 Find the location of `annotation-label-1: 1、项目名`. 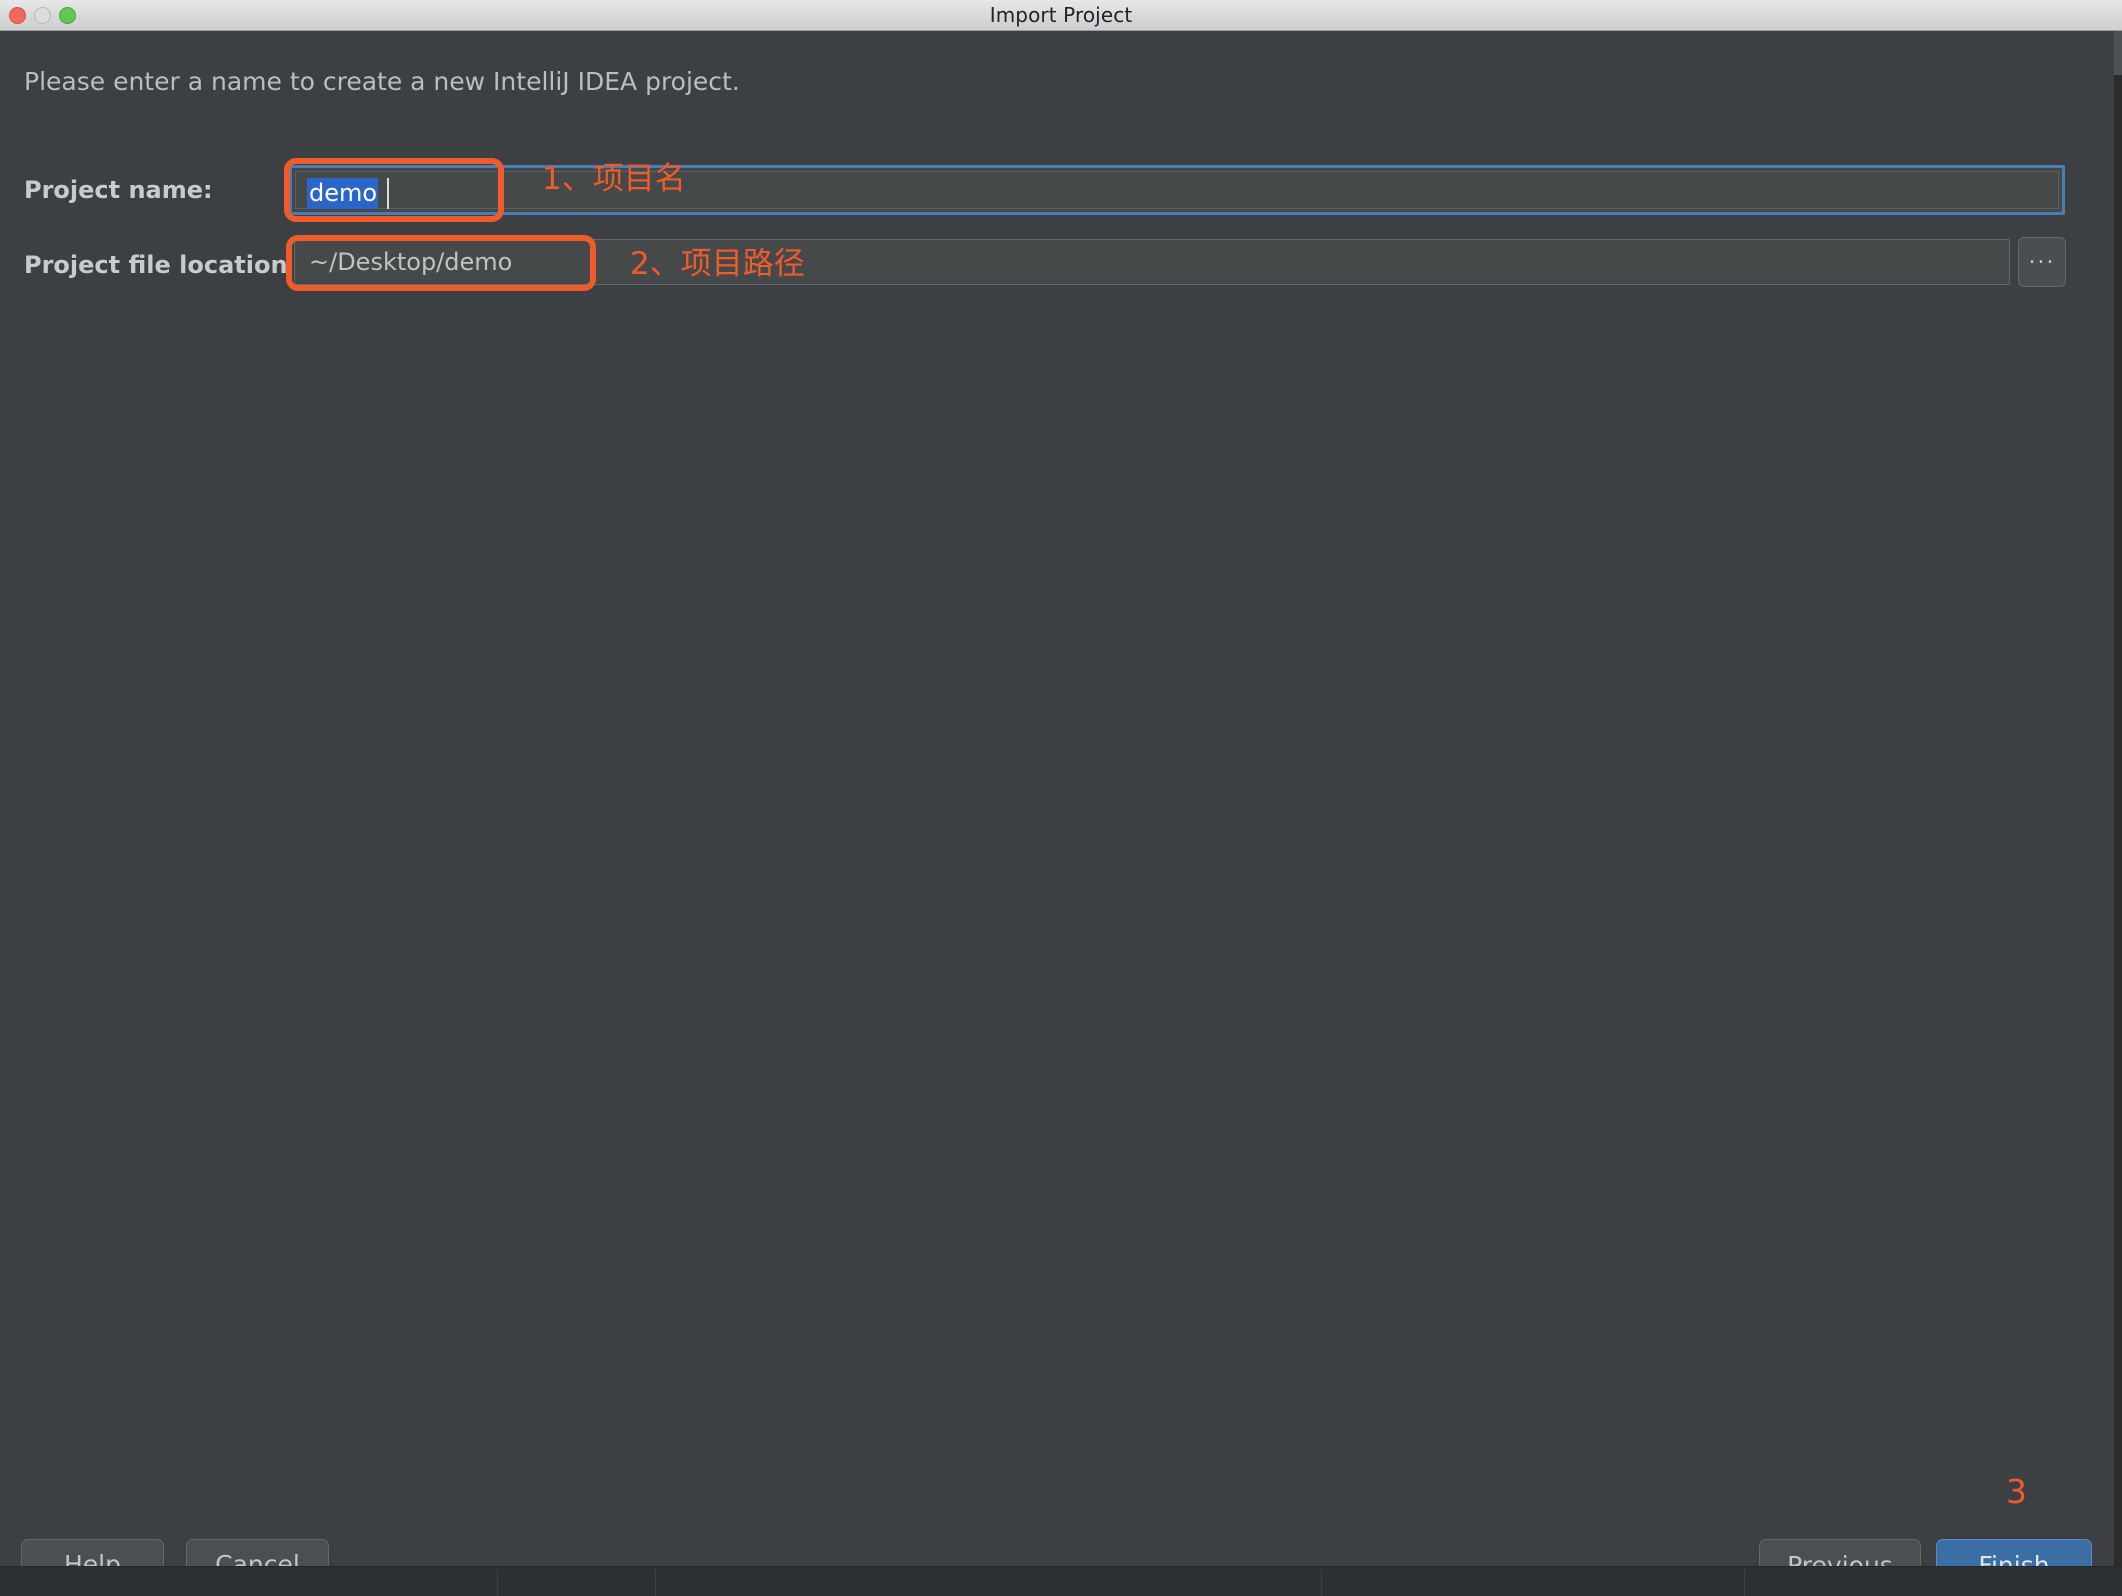

annotation-label-1: 1、项目名 is located at coordinates (614, 179).